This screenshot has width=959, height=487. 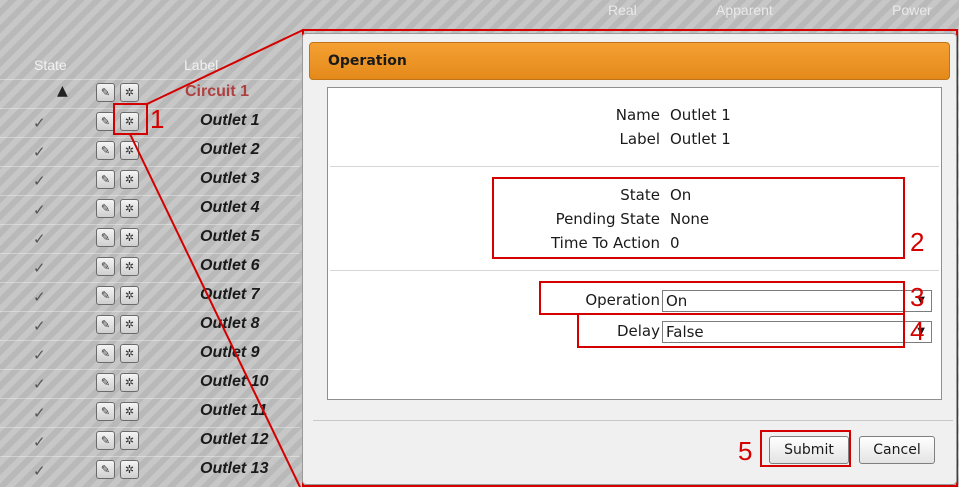 What do you see at coordinates (677, 301) in the screenshot?
I see `operation-select-value: On` at bounding box center [677, 301].